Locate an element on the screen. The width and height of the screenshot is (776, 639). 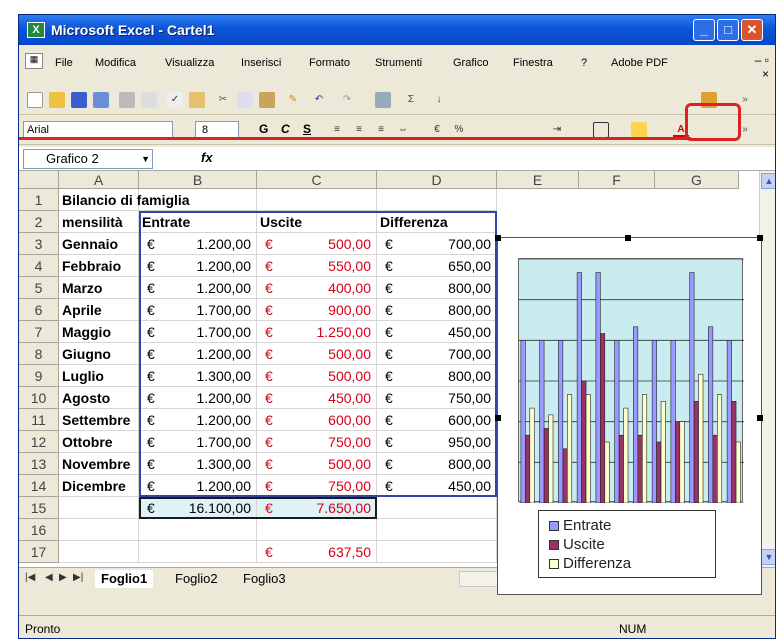
print-preview-icon is located at coordinates (149, 100).